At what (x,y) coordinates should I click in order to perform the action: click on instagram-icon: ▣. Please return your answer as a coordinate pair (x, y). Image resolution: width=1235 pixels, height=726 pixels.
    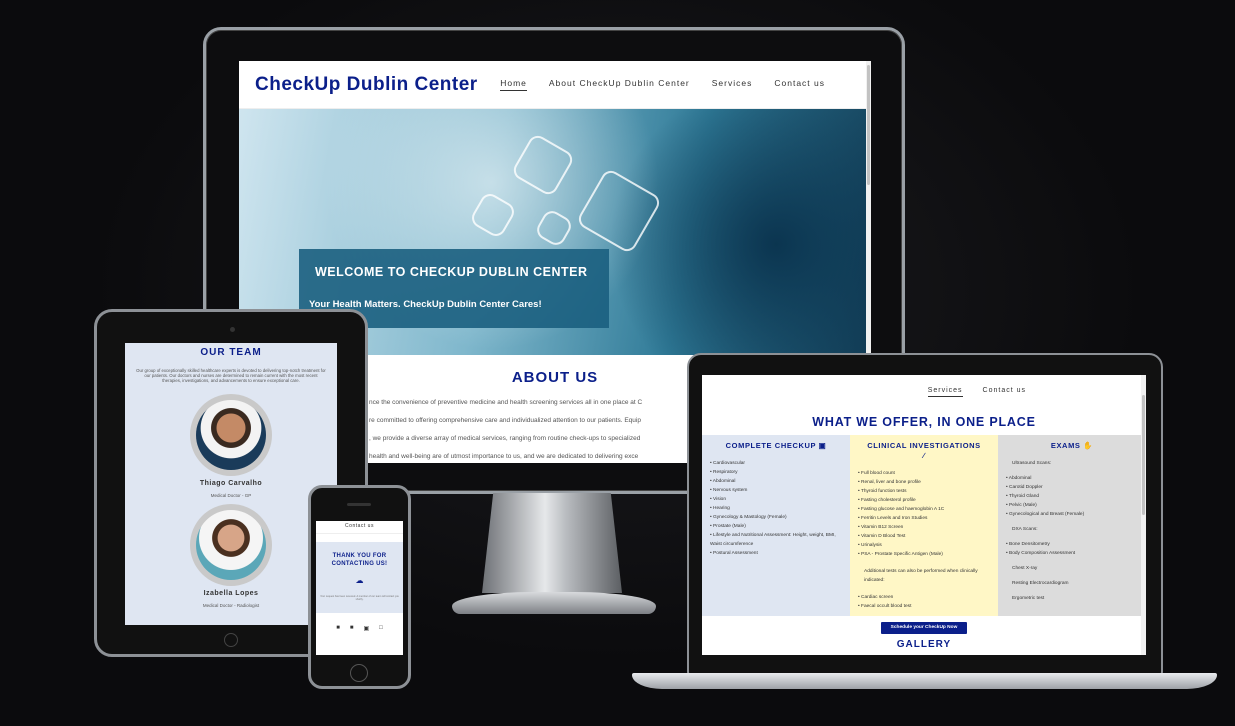
    Looking at the image, I should click on (366, 628).